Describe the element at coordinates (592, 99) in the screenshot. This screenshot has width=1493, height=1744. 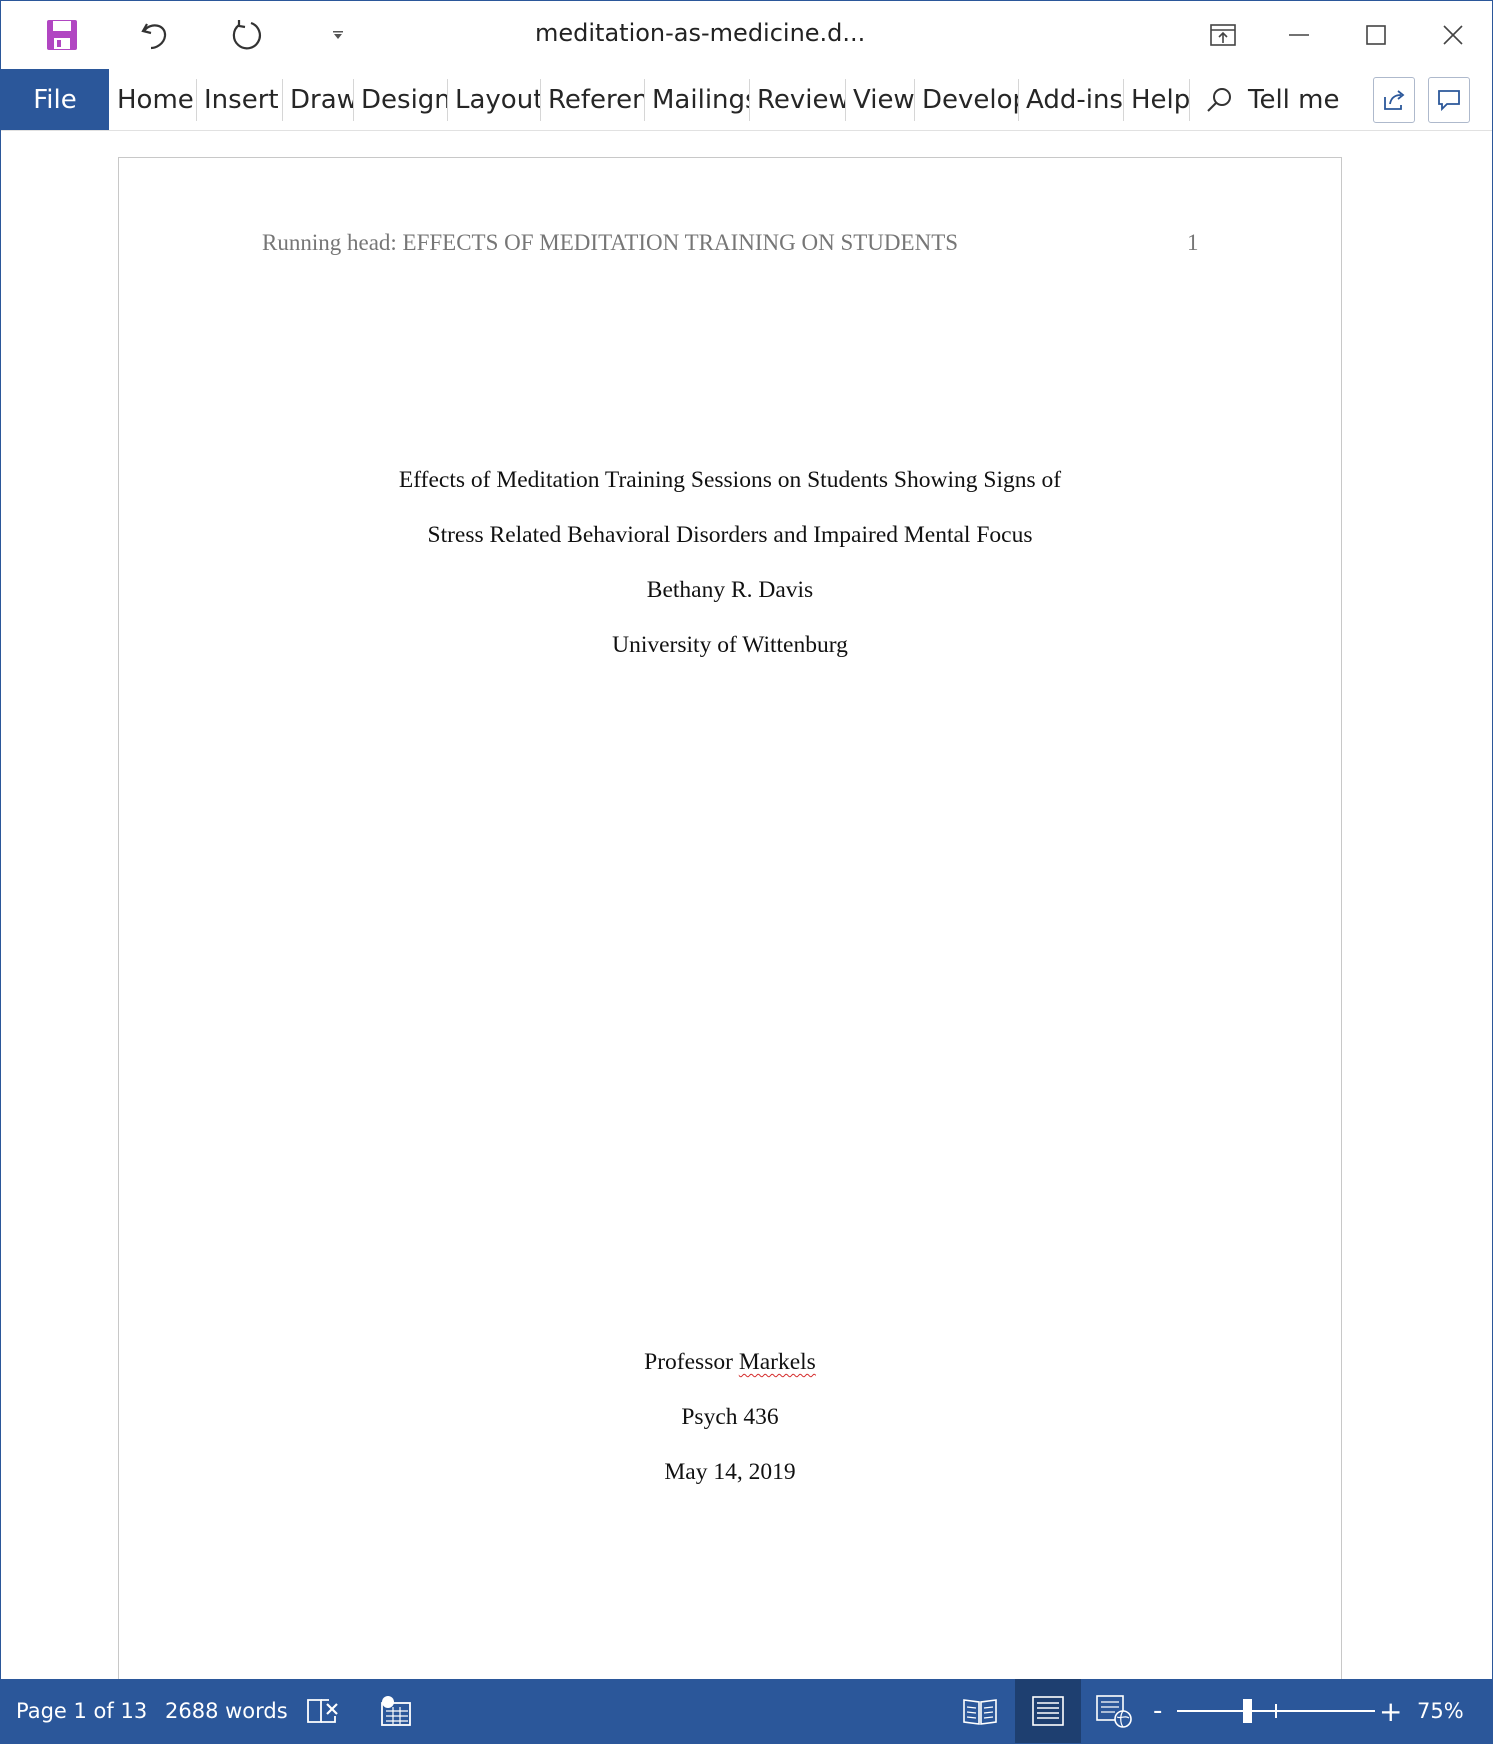
I see `tab-references: Referenc` at that location.